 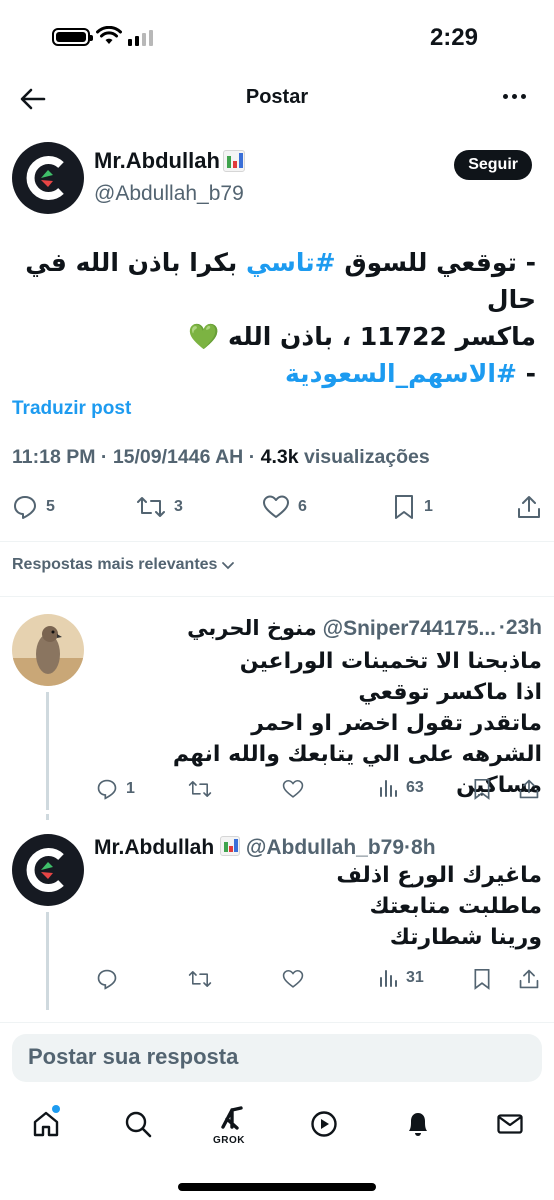 What do you see at coordinates (123, 565) in the screenshot?
I see `replies-sort-dropdown: Respostas mais relevantes` at bounding box center [123, 565].